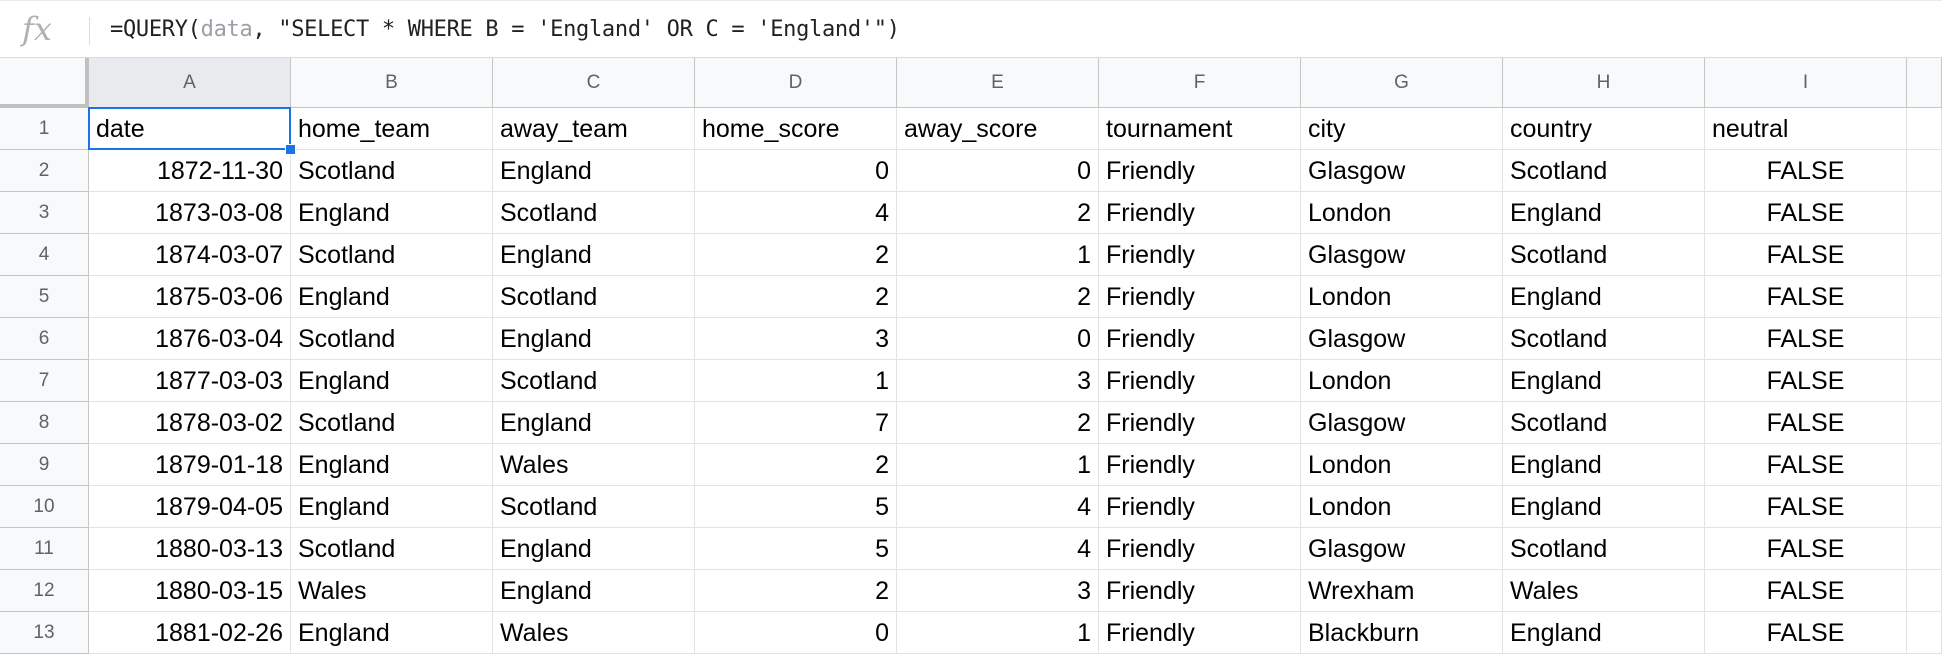  I want to click on cell-d1: home_score, so click(796, 129).